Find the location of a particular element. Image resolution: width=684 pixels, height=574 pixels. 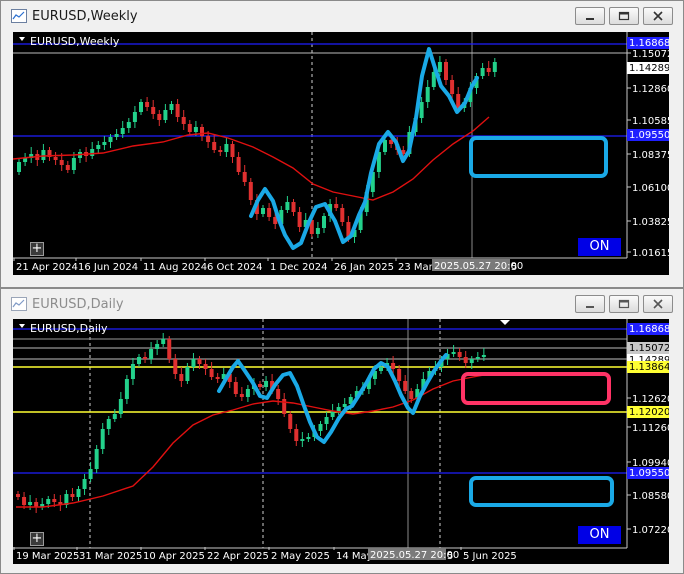

price-tick-label: 1.11260 is located at coordinates (650, 428).